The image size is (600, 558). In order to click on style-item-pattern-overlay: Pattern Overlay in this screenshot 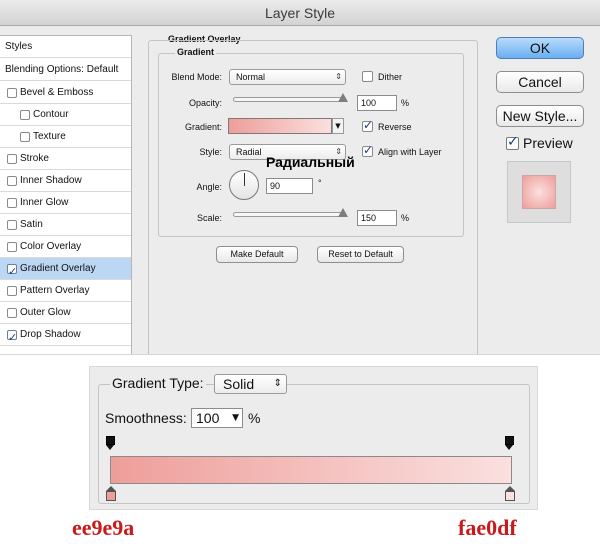, I will do `click(65, 291)`.